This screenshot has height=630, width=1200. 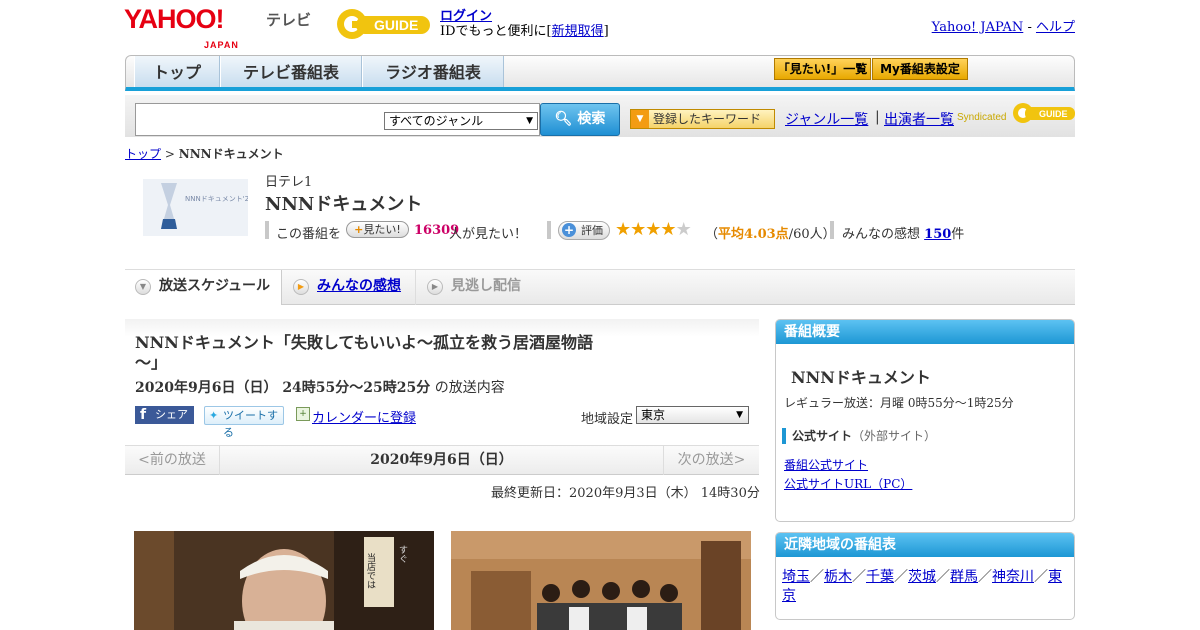 I want to click on yahoo-logo: YAHOO! JAPAN, so click(x=181, y=28).